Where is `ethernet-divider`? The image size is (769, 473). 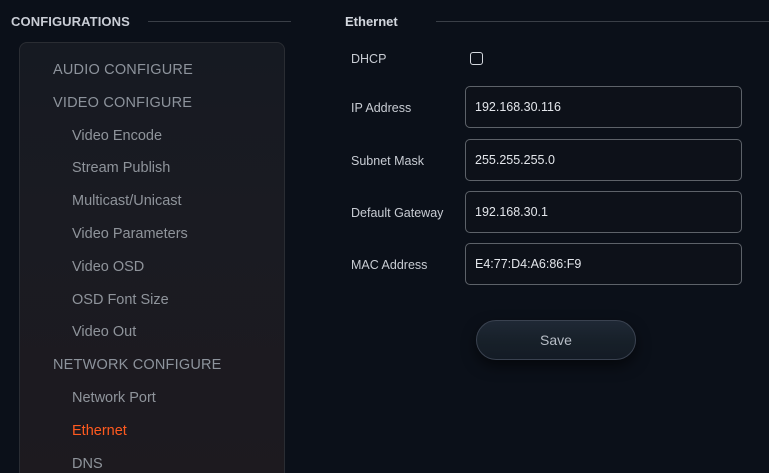
ethernet-divider is located at coordinates (602, 21).